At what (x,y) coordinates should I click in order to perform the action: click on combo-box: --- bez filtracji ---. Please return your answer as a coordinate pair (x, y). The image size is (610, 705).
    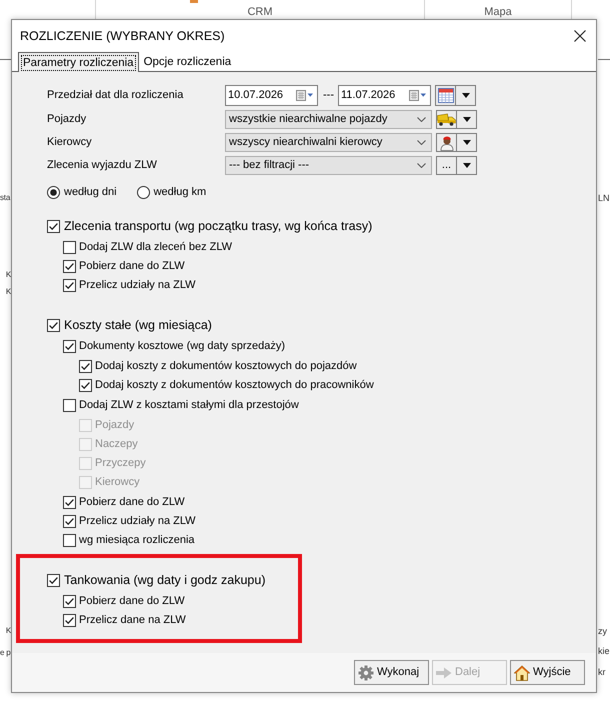
    Looking at the image, I should click on (328, 165).